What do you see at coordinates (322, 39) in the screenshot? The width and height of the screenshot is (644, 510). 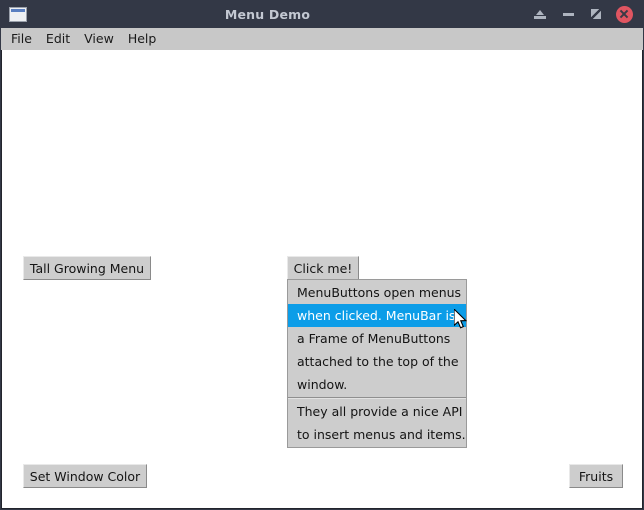 I see `menubar: File Edit View Help` at bounding box center [322, 39].